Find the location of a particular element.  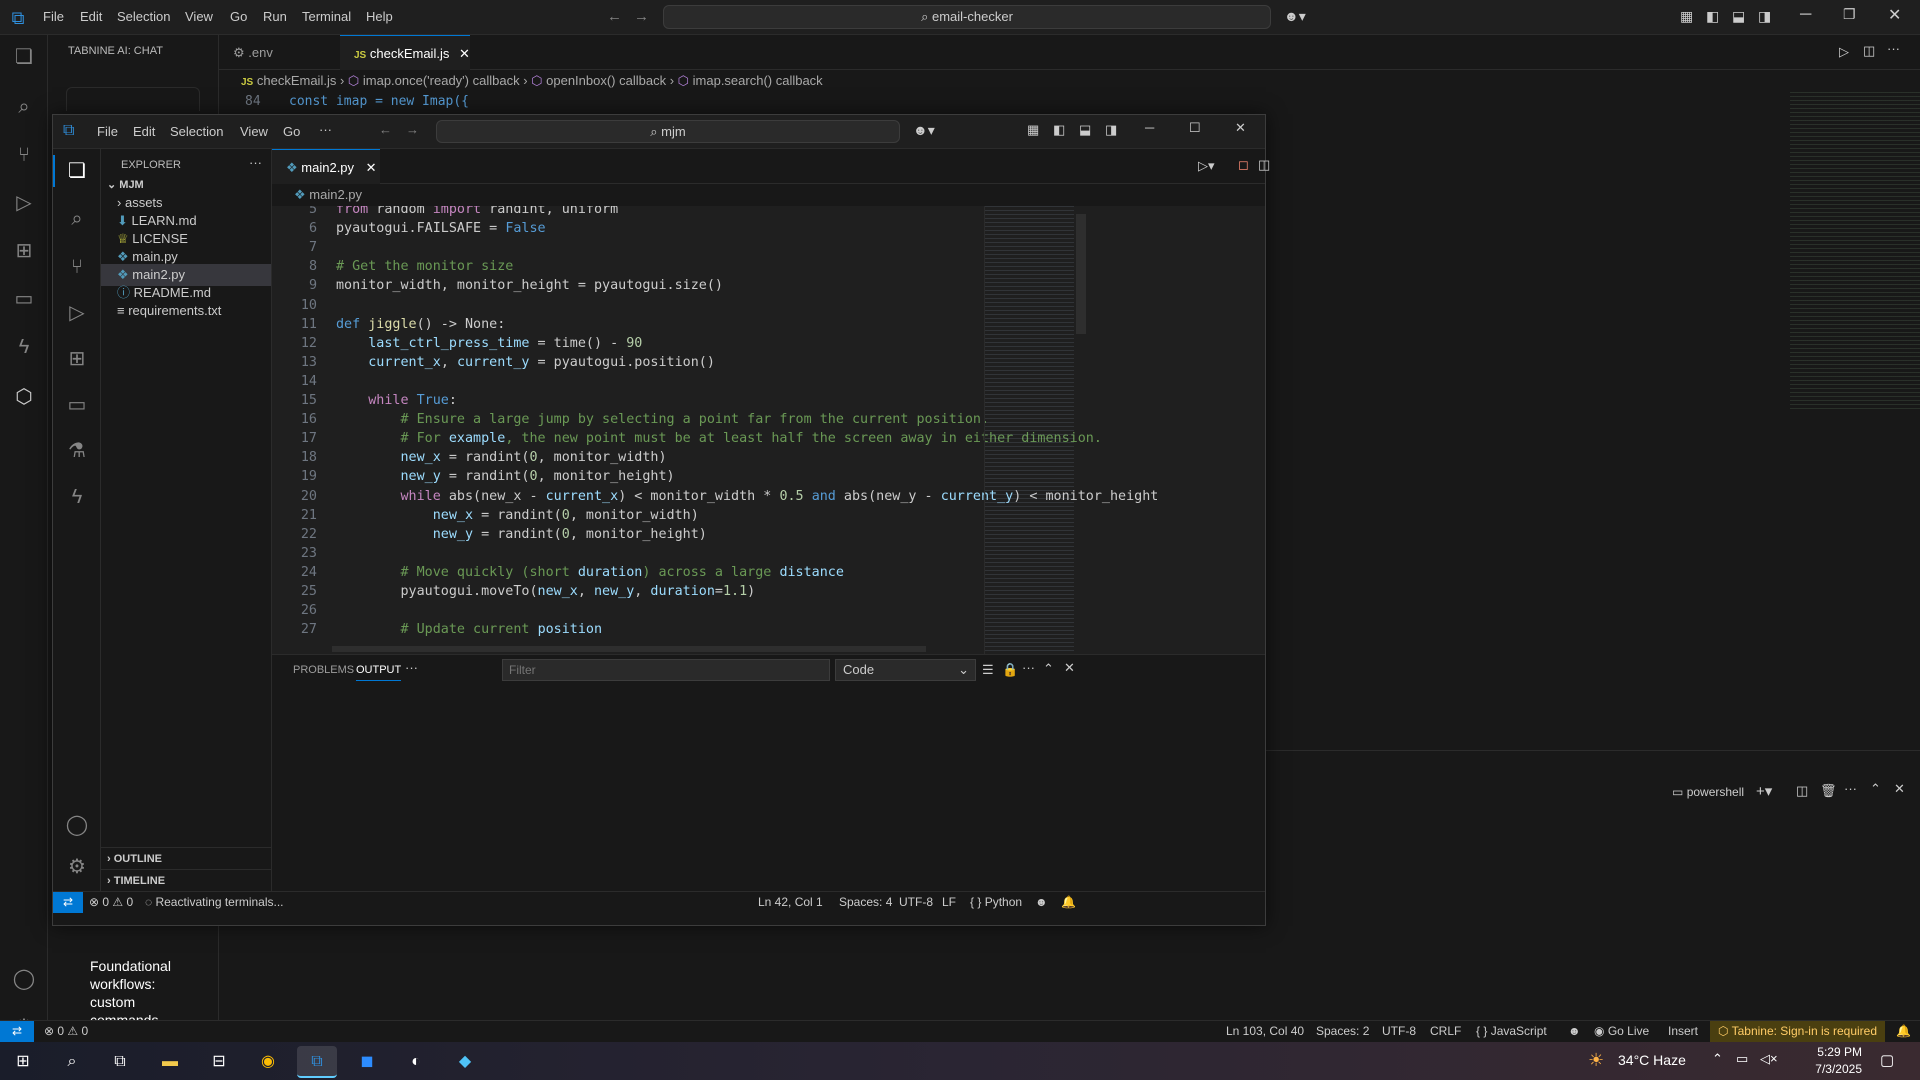

output-filter-input is located at coordinates (666, 670).